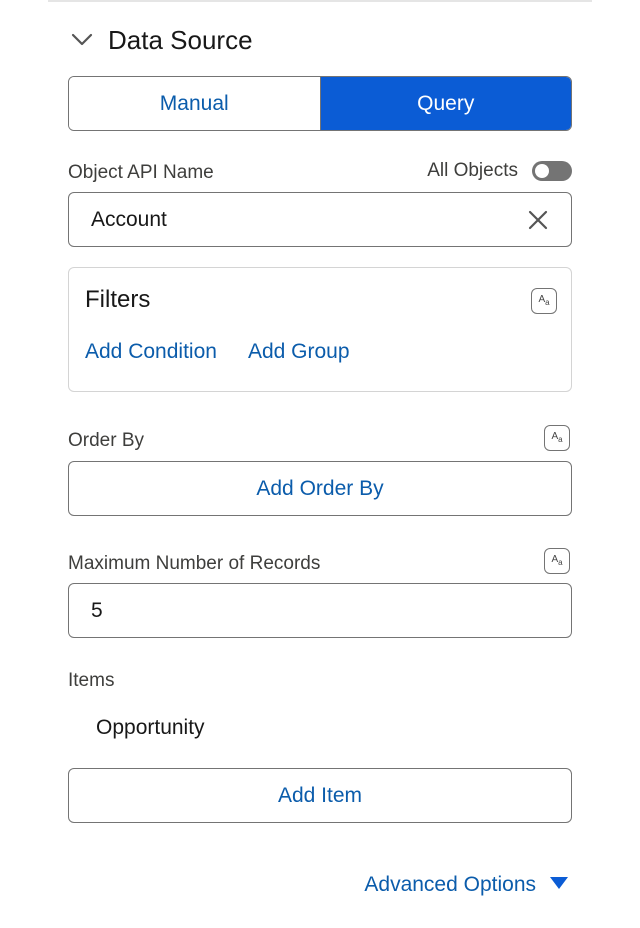 This screenshot has width=640, height=928. I want to click on advanced-options-toggle: Advanced Options, so click(466, 885).